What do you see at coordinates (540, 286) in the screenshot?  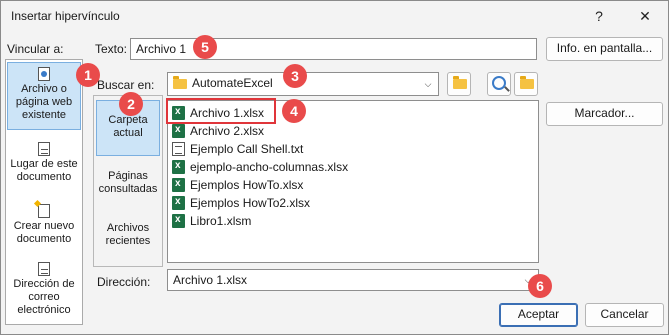 I see `annotation-badge-6: 6` at bounding box center [540, 286].